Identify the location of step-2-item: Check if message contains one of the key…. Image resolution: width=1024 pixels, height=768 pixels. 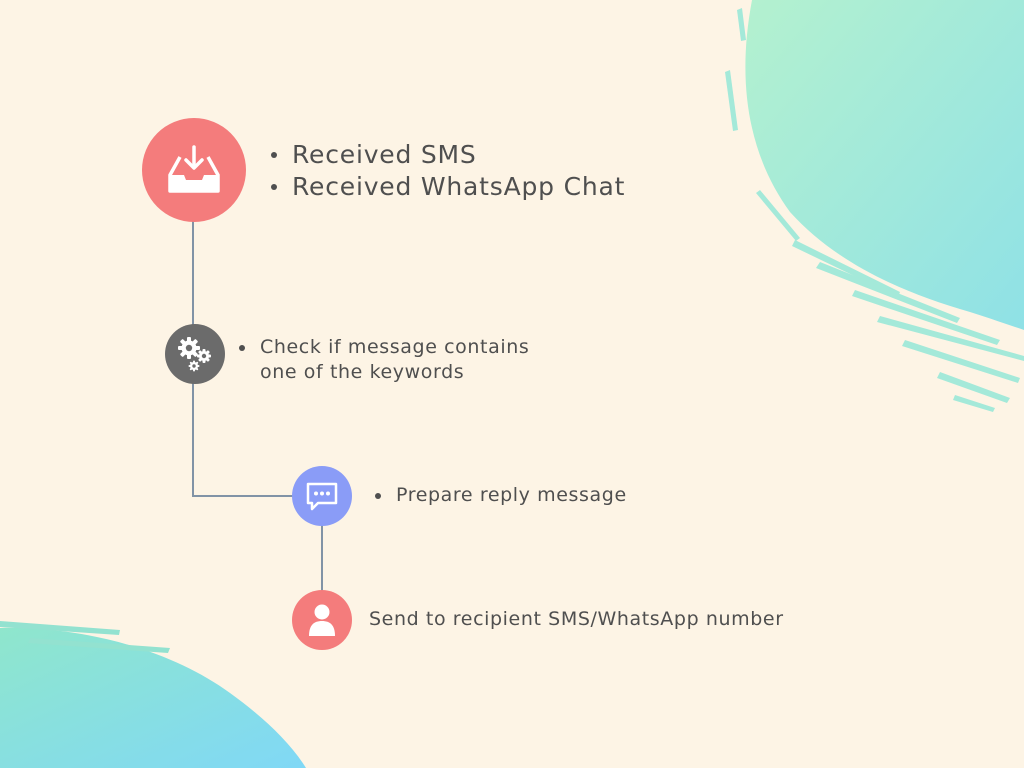
(399, 360).